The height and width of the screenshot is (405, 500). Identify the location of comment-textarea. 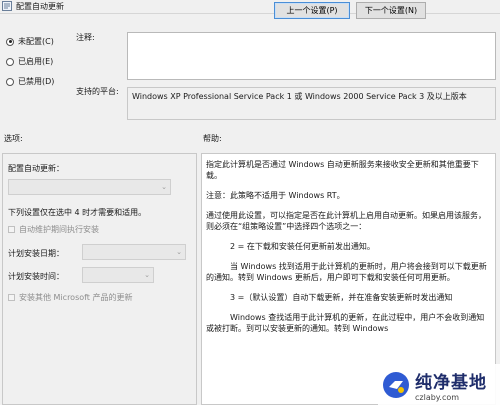
(311, 56).